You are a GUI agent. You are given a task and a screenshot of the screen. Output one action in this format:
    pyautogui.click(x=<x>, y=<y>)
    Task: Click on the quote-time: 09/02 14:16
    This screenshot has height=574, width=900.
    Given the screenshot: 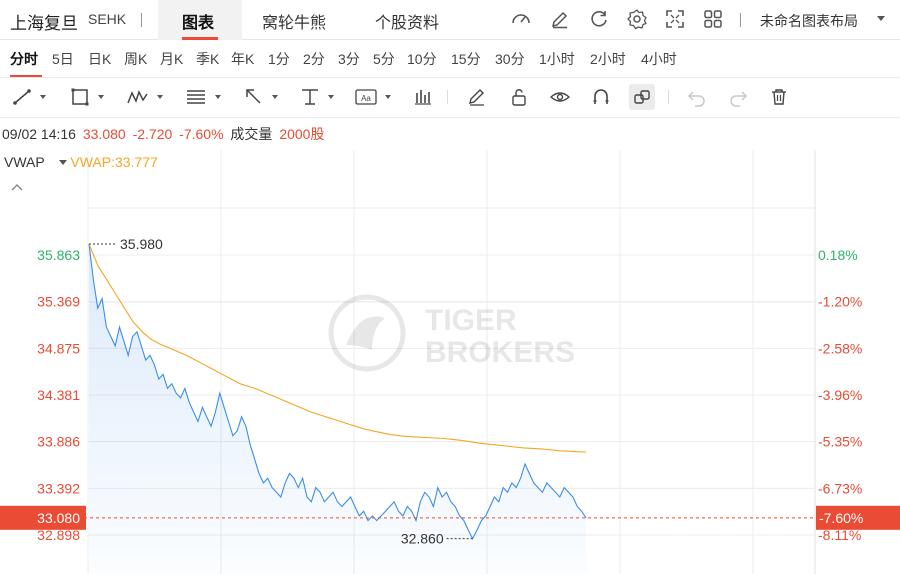 What is the action you would take?
    pyautogui.click(x=39, y=134)
    